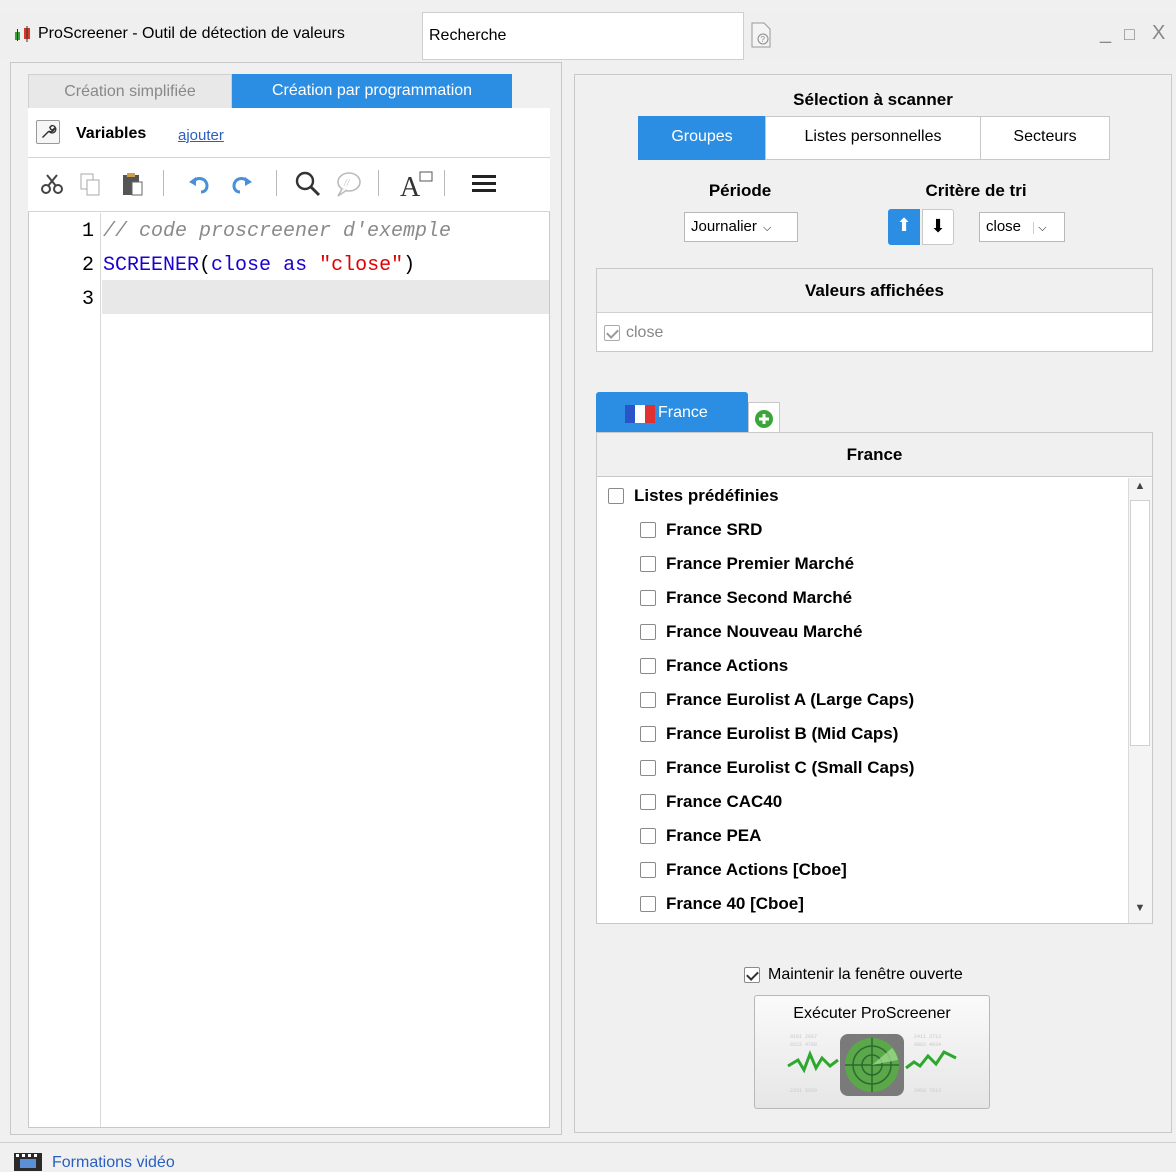 This screenshot has height=1172, width=1176. Describe the element at coordinates (927, 1045) in the screenshot. I see `svg-text: 0883 4034` at that location.